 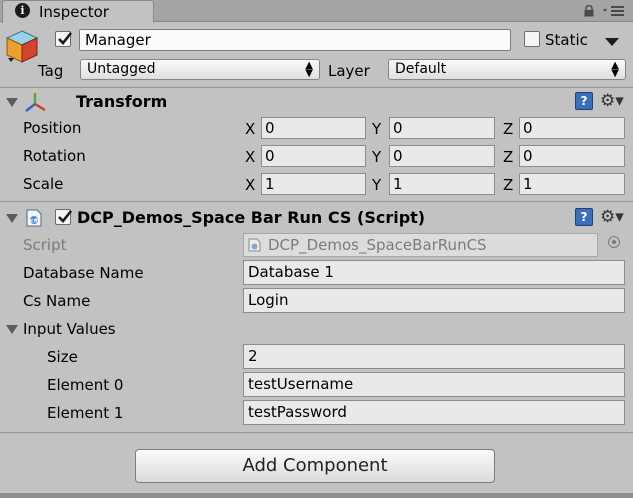 I want to click on layer-label: Layer, so click(x=349, y=71).